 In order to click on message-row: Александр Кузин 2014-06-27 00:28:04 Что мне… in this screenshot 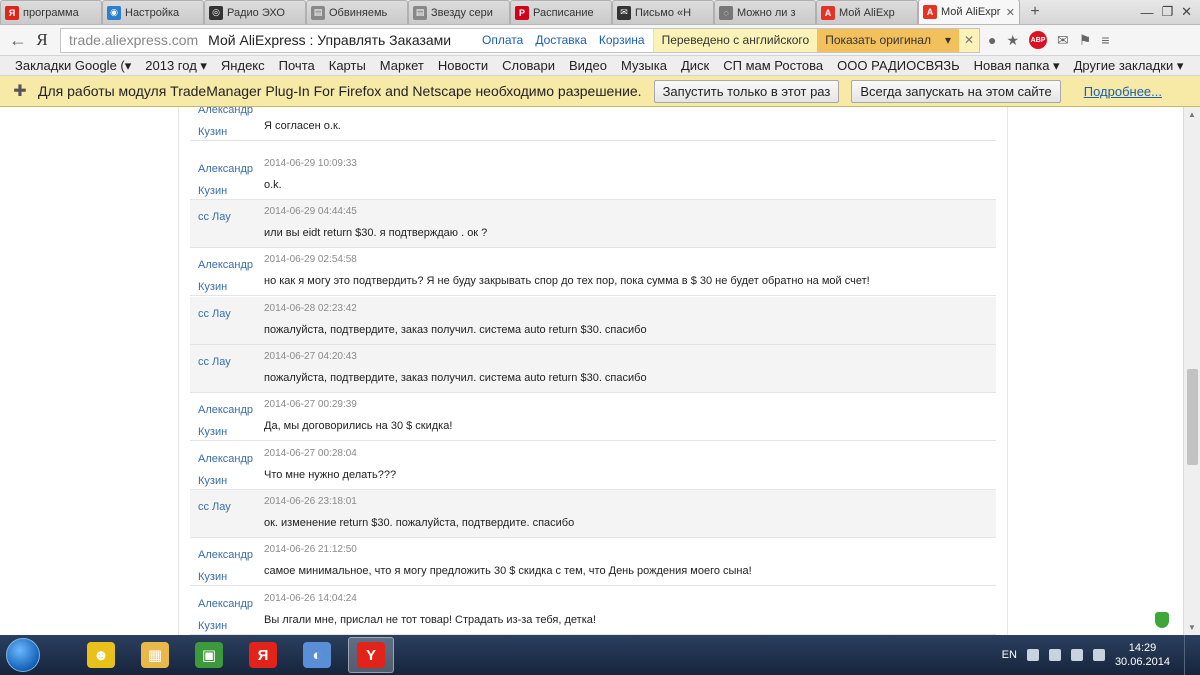, I will do `click(593, 466)`.